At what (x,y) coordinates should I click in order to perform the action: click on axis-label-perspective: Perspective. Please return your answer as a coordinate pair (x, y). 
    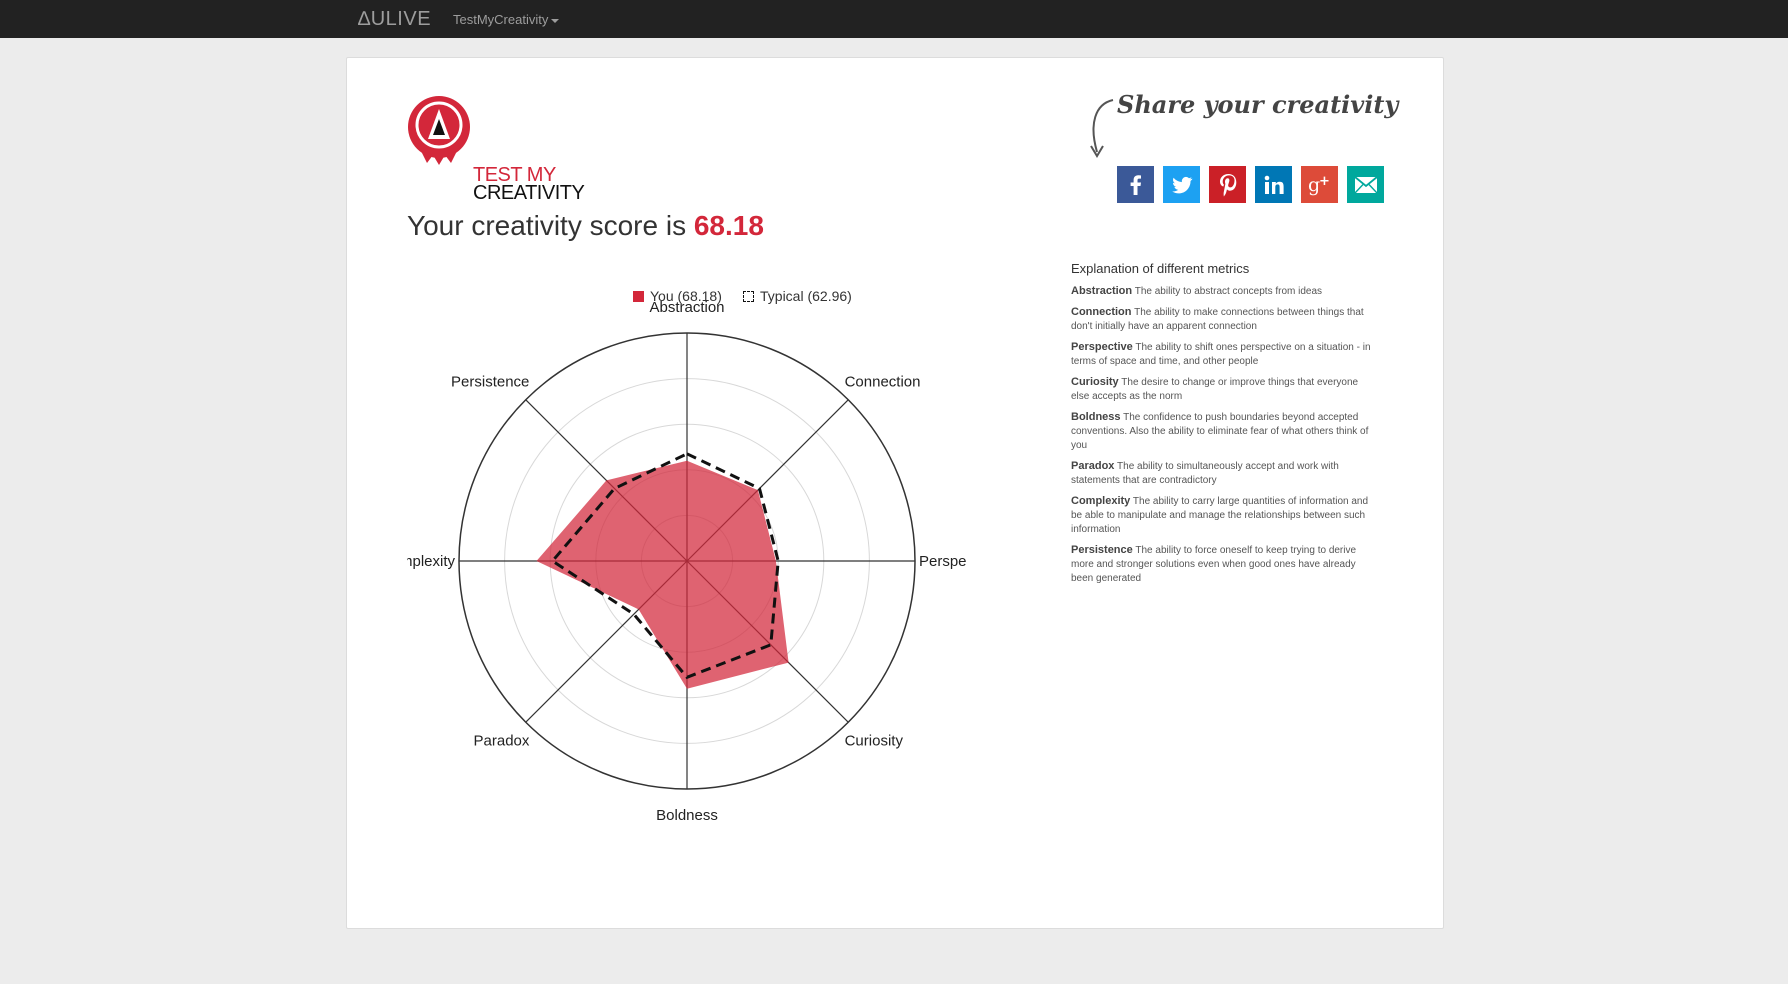
    Looking at the image, I should click on (943, 561).